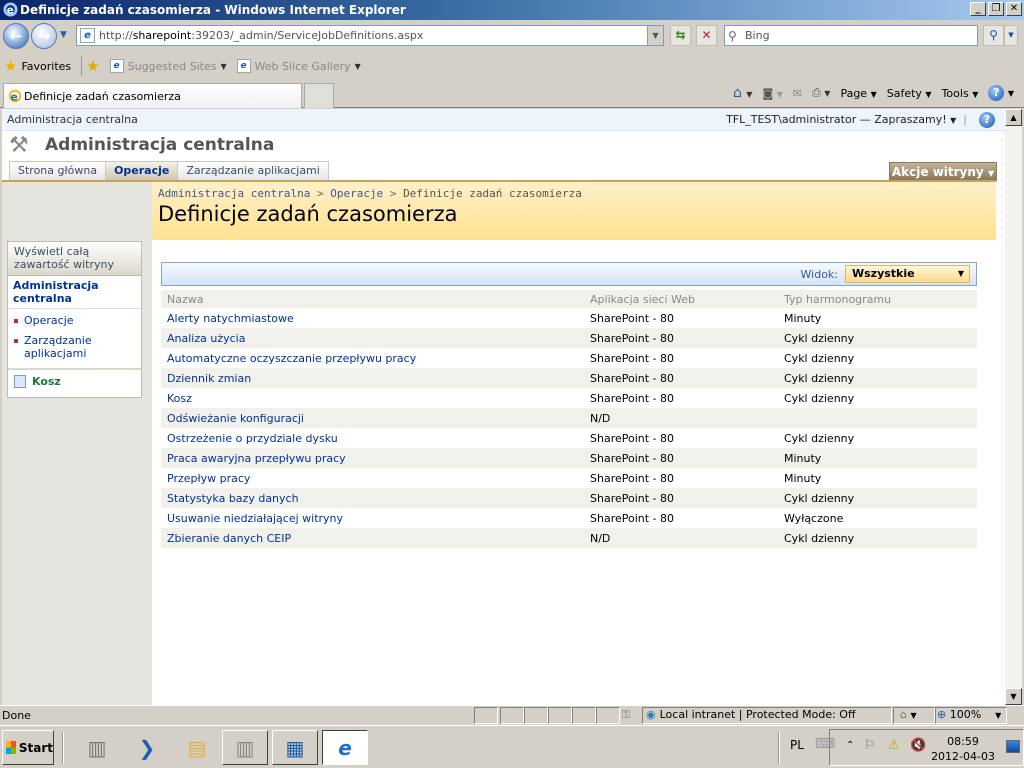  Describe the element at coordinates (1001, 93) in the screenshot. I see `help-icon: ? ▼` at that location.